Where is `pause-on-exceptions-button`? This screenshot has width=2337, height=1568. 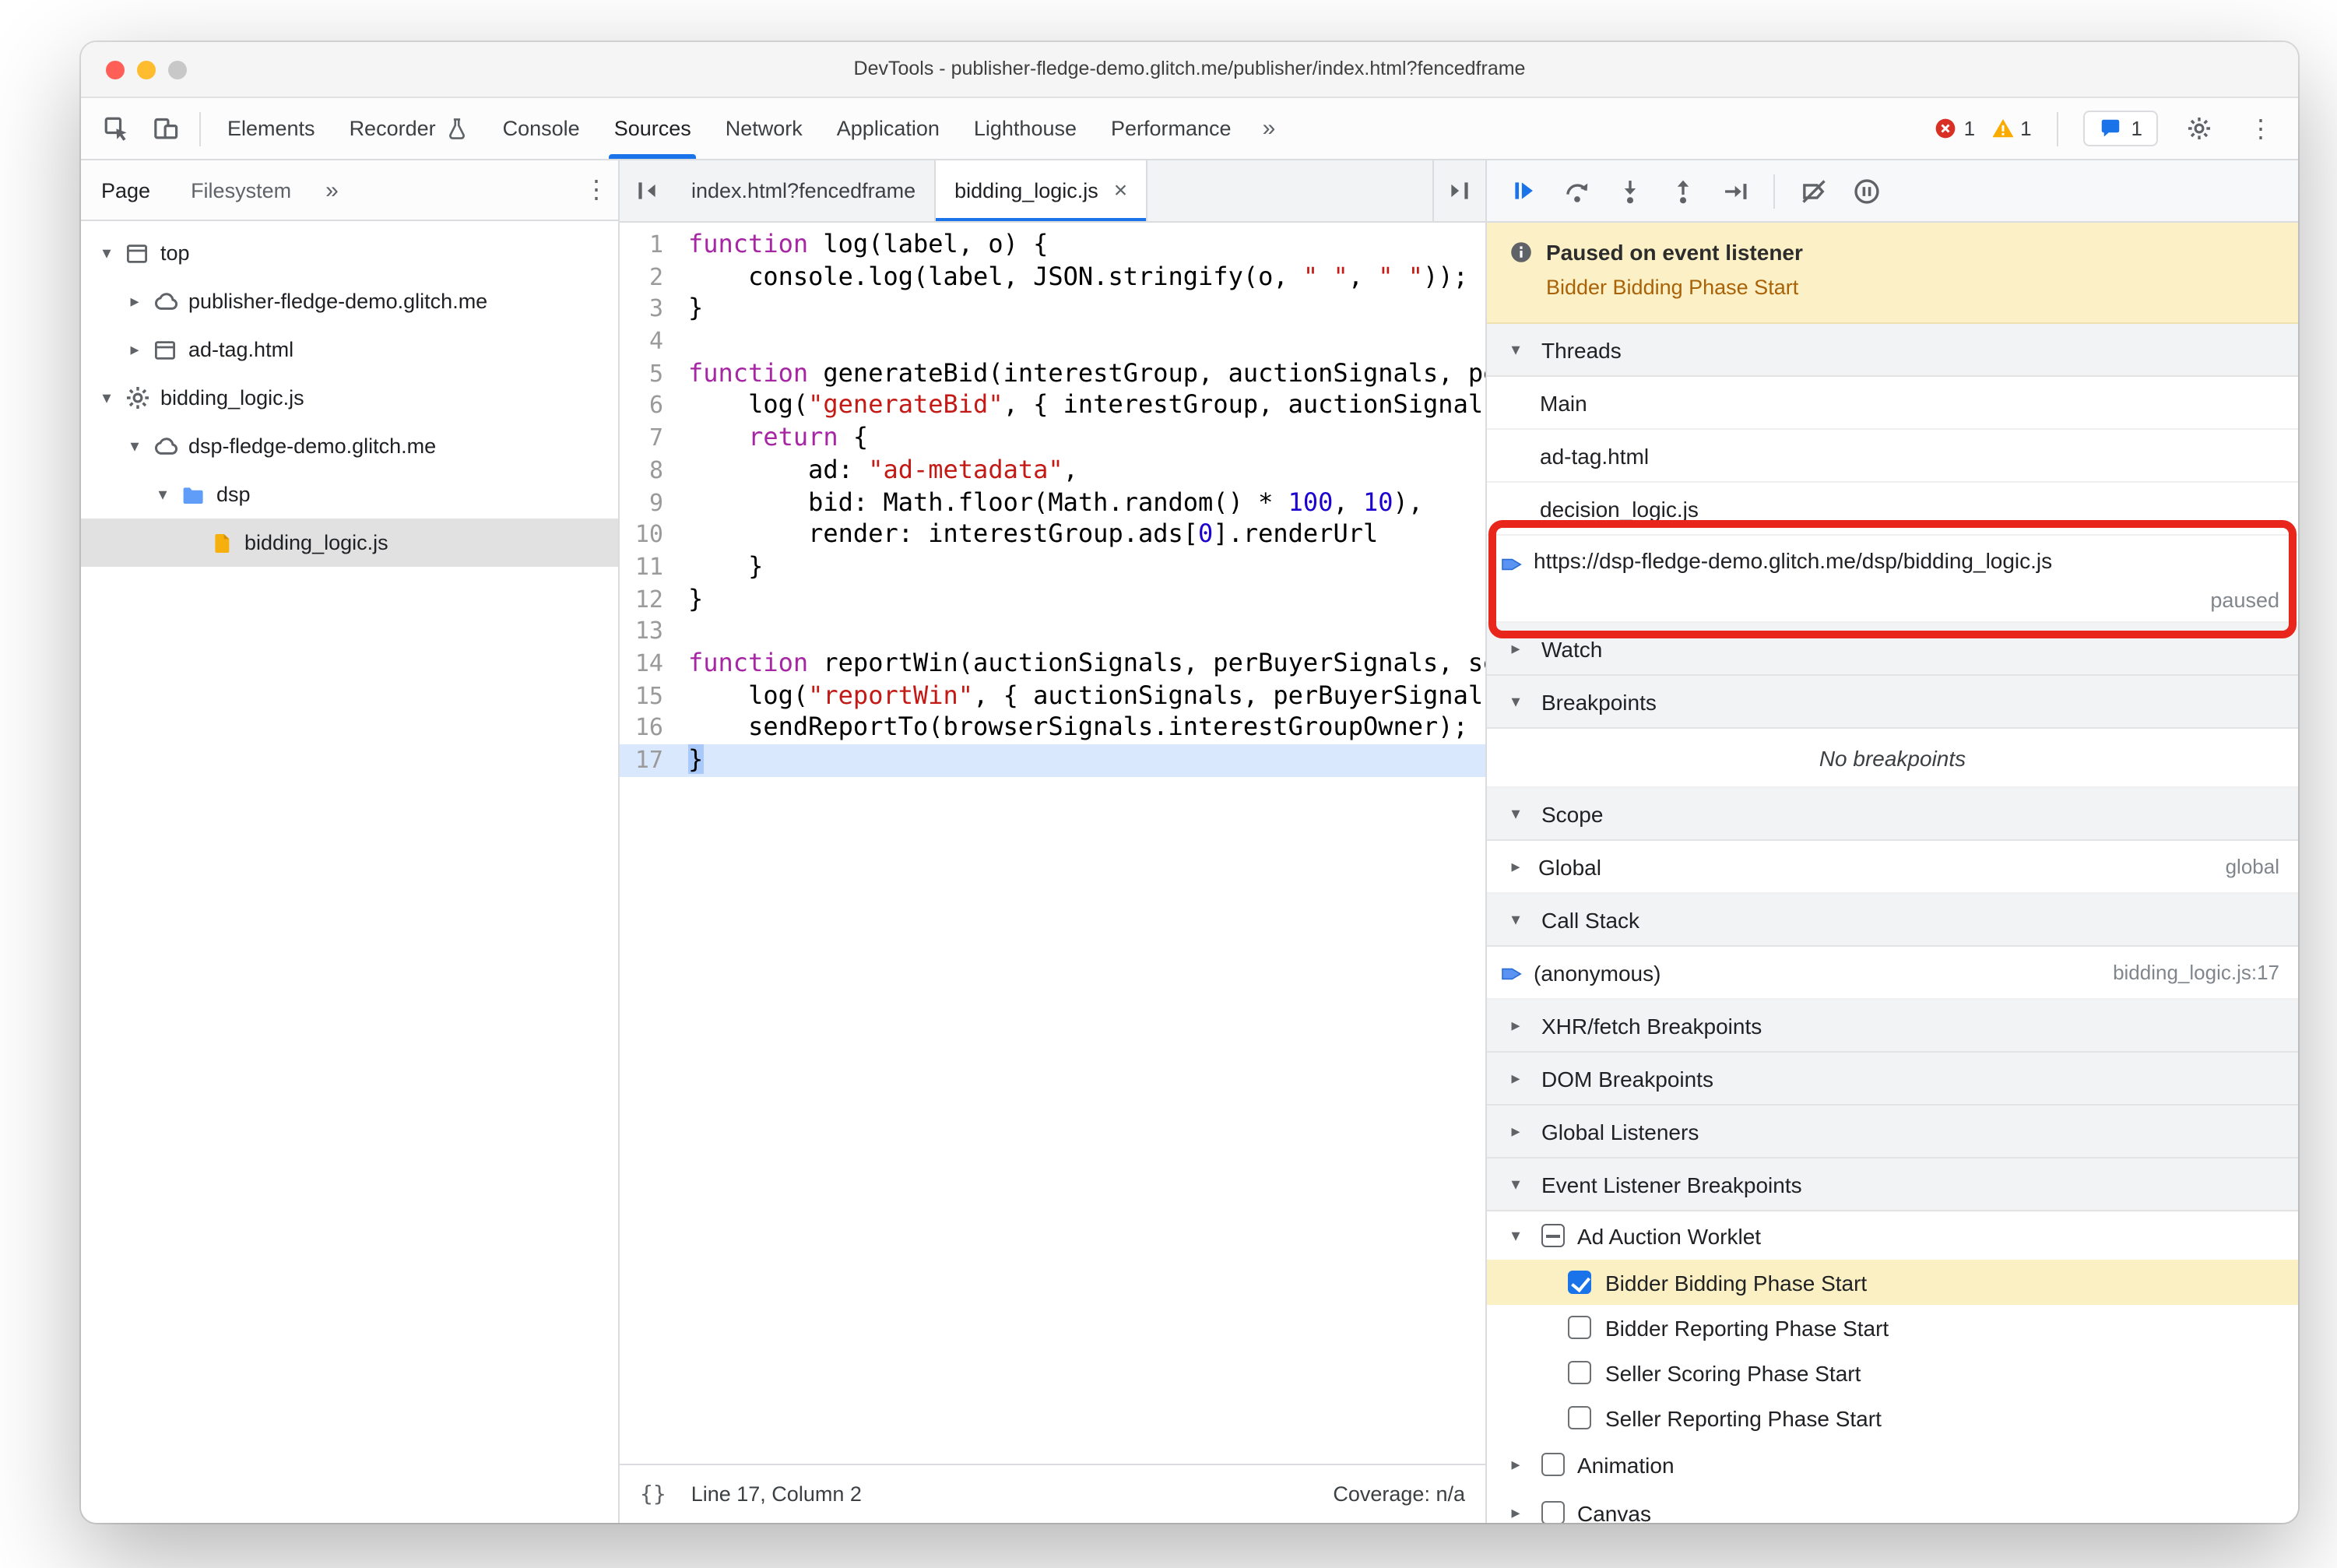 pause-on-exceptions-button is located at coordinates (1866, 191).